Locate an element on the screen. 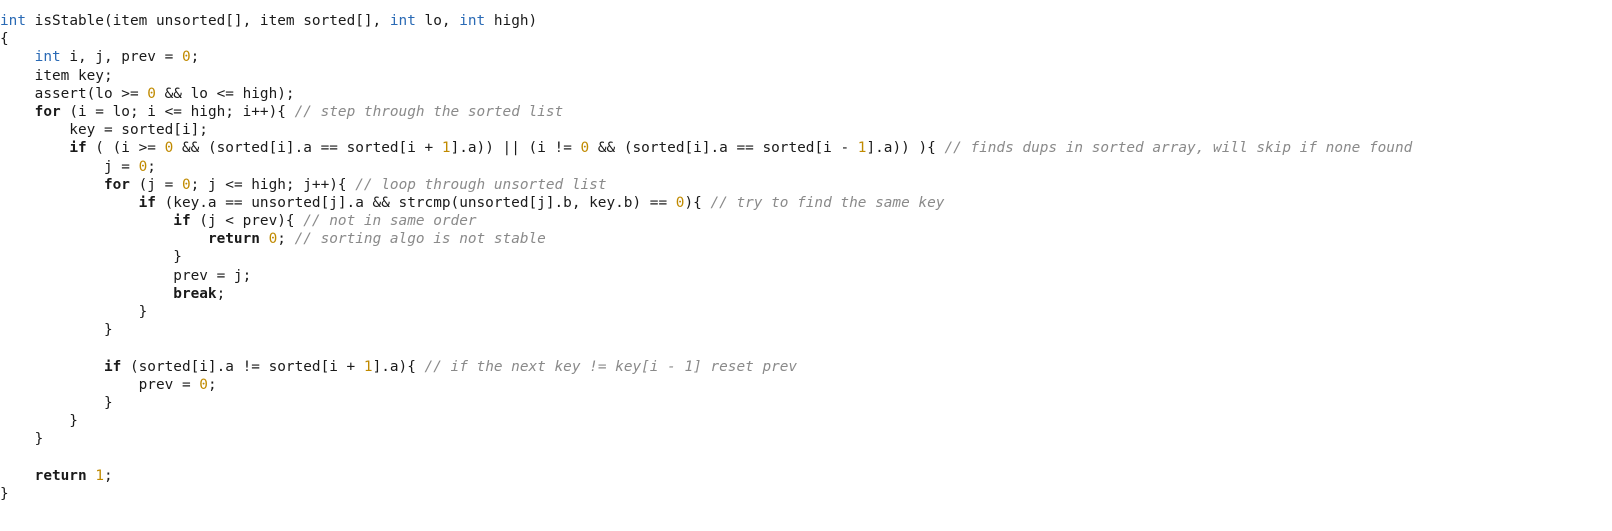 This screenshot has height=531, width=1612. code-comment: // step through the sorted list is located at coordinates (429, 111).